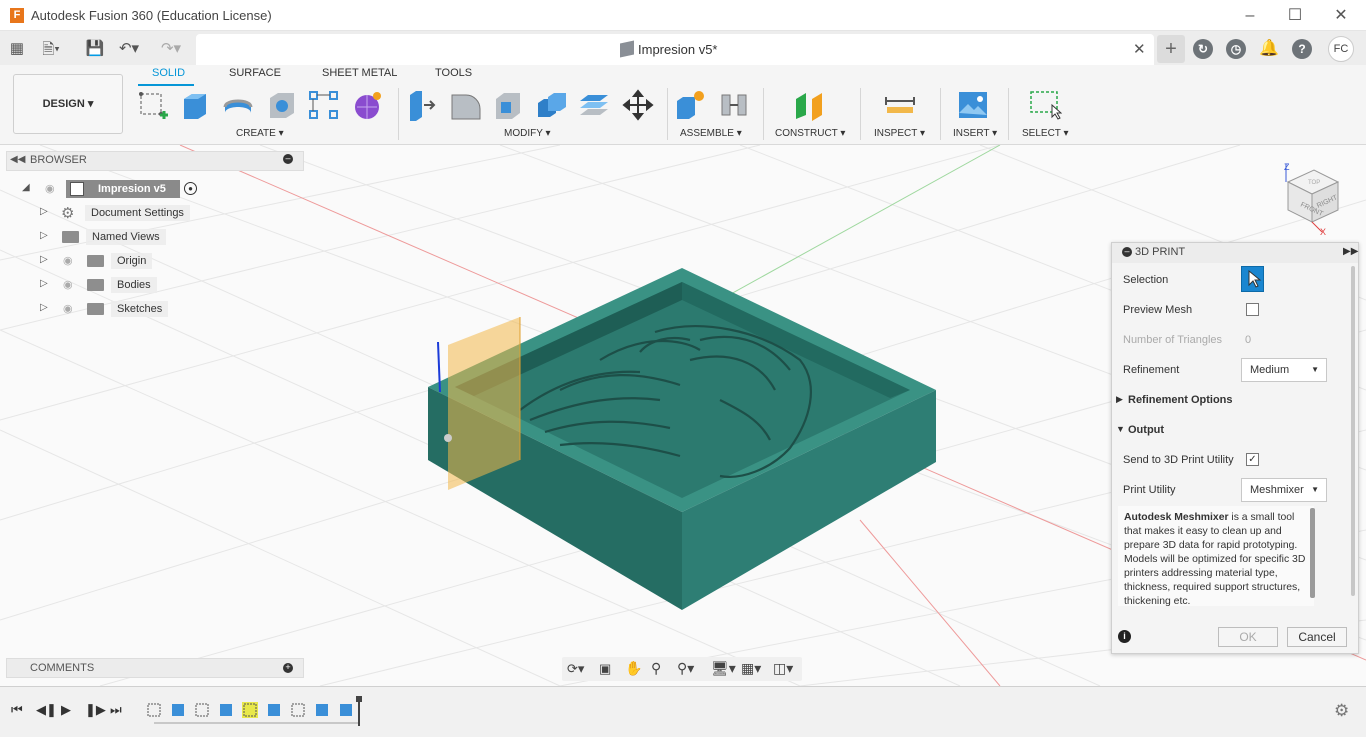  Describe the element at coordinates (1124, 636) in the screenshot. I see `info-icon: i` at that location.